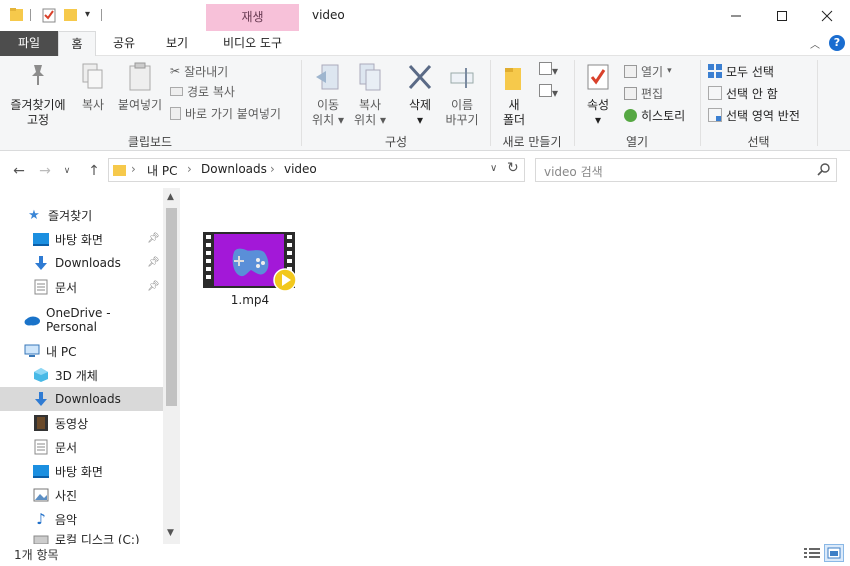 The image size is (850, 566). I want to click on refresh-icon: ↻, so click(513, 168).